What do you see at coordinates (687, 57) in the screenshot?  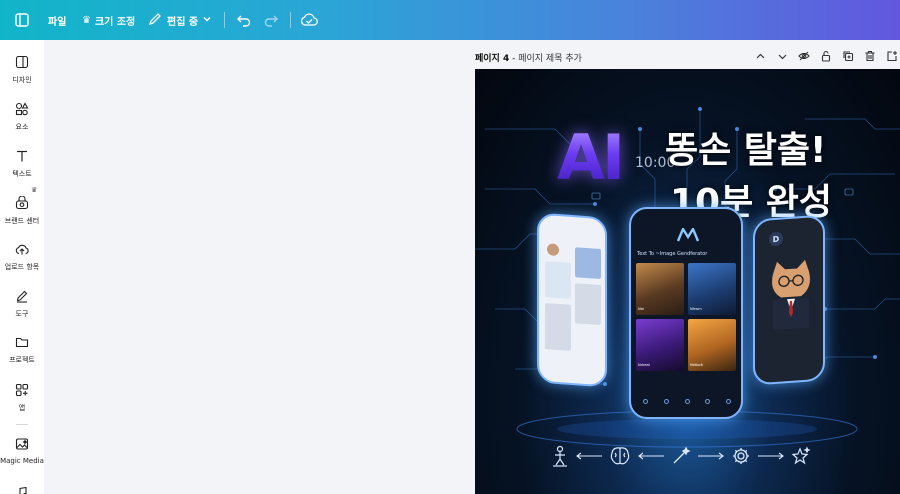 I see `page-header: 페이지 4 - 페이지 제목 추가` at bounding box center [687, 57].